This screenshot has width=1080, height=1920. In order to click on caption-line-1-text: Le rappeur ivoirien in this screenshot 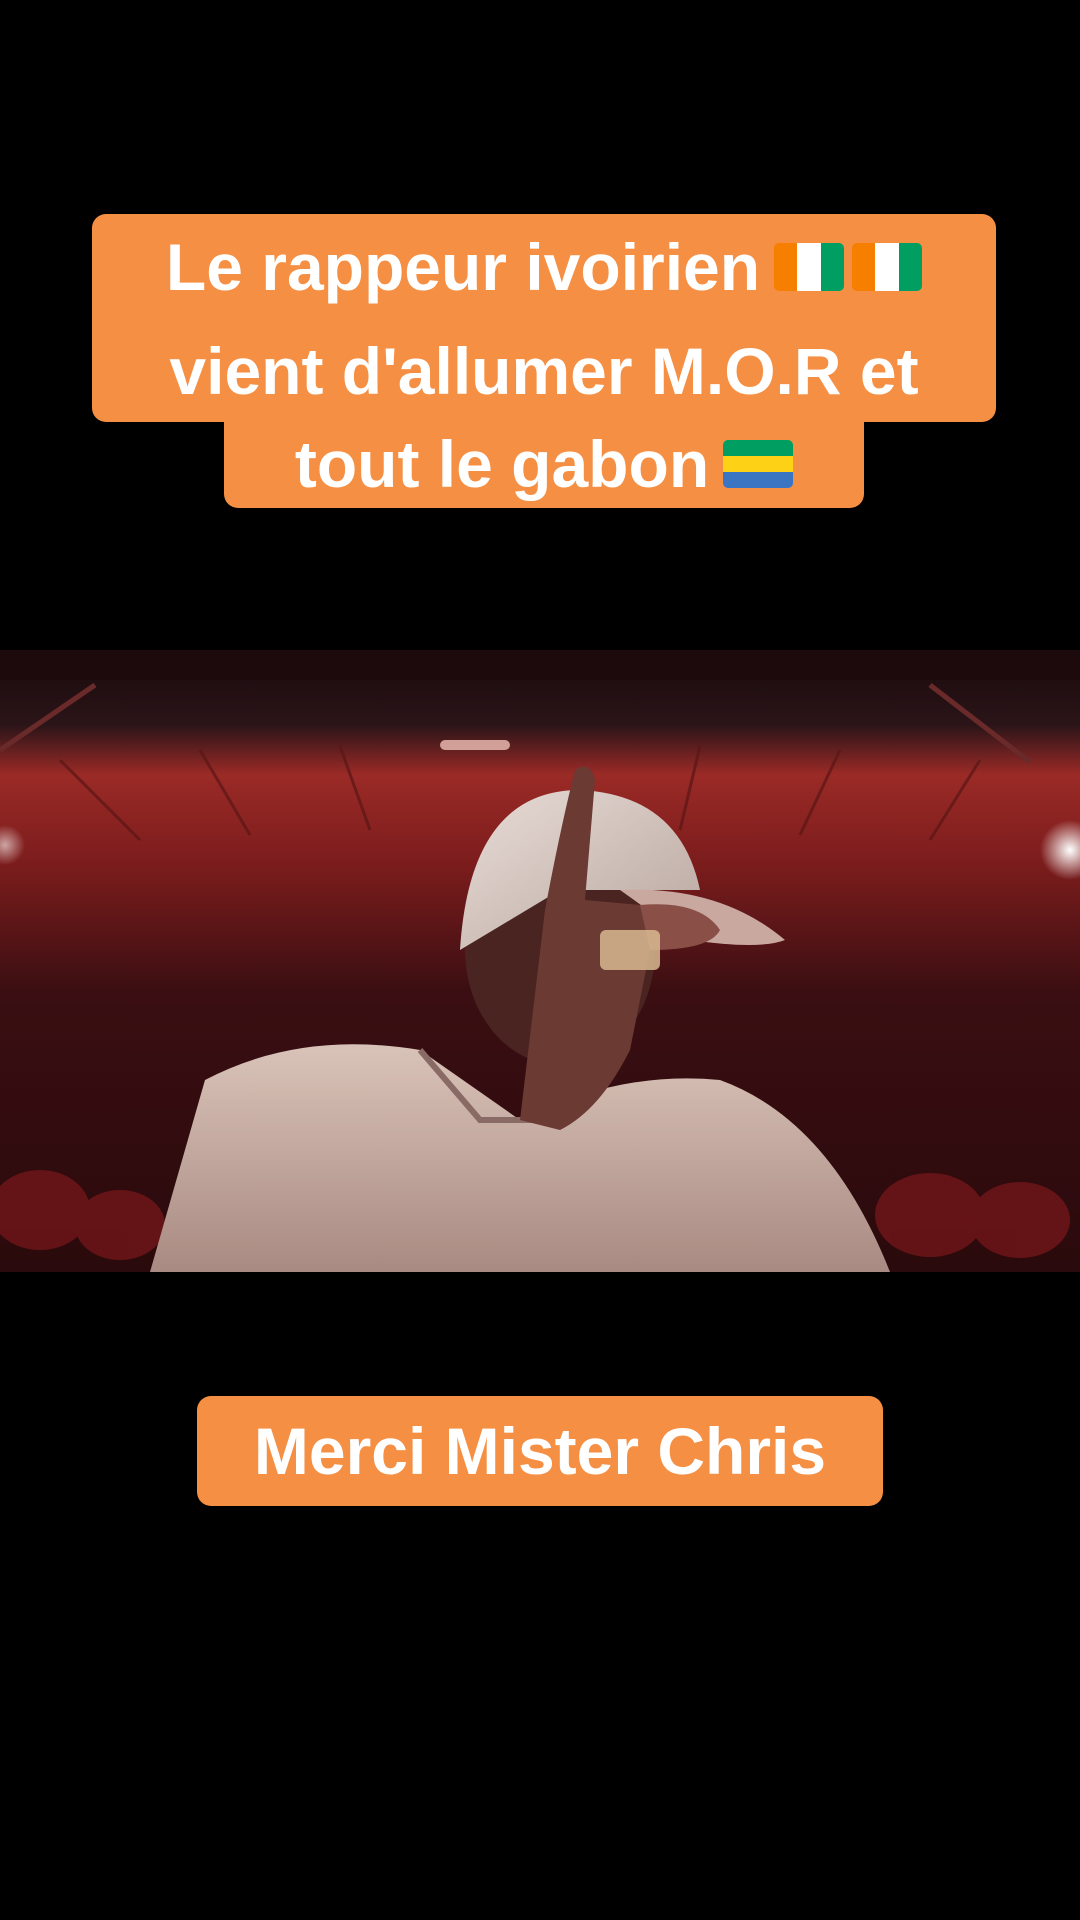, I will do `click(463, 267)`.